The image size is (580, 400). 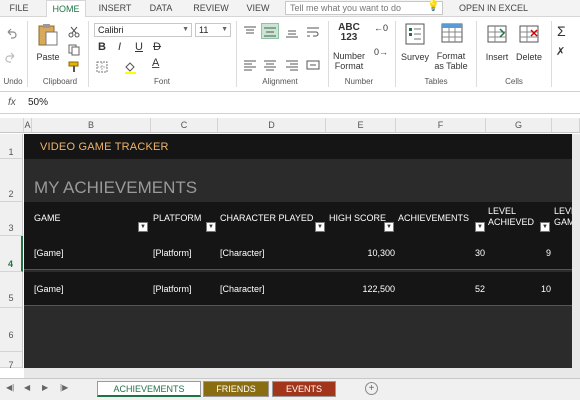 What do you see at coordinates (47, 218) in the screenshot?
I see `header-game: GAME` at bounding box center [47, 218].